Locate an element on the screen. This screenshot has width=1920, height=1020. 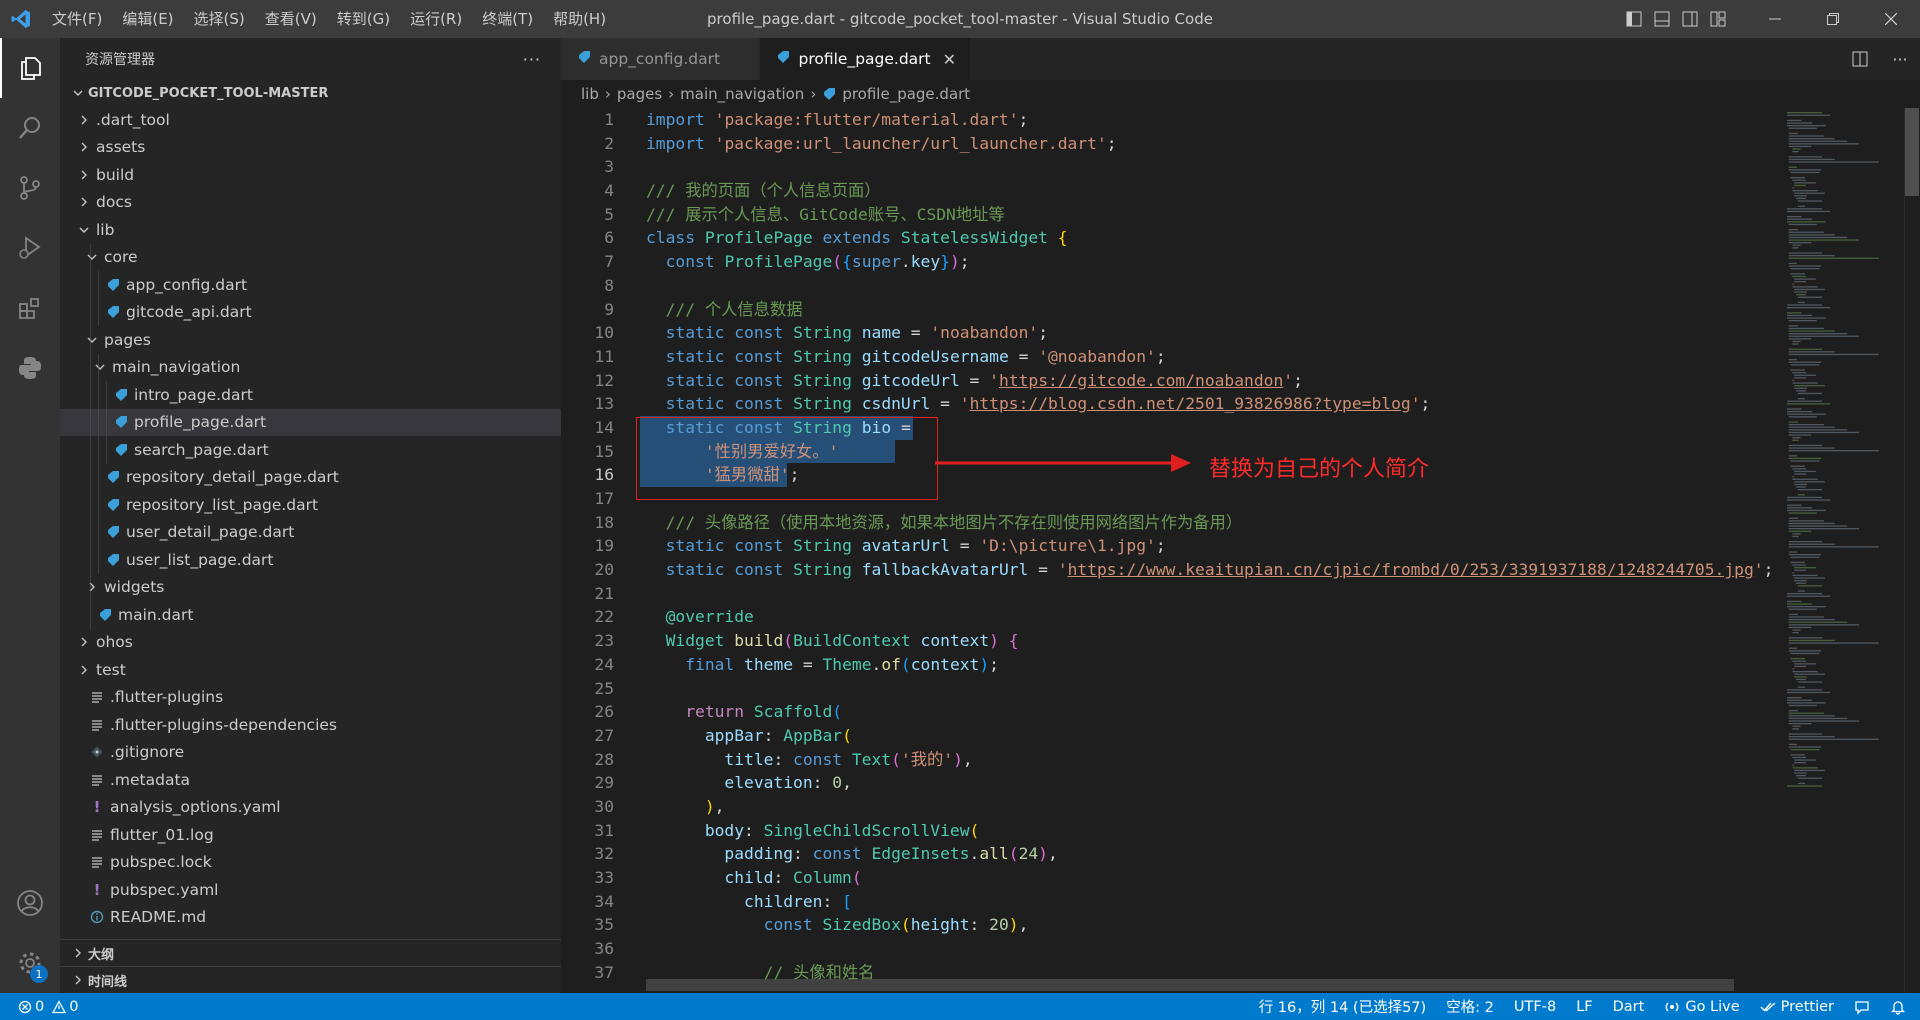
breadcrumb-item: pages is located at coordinates (639, 94).